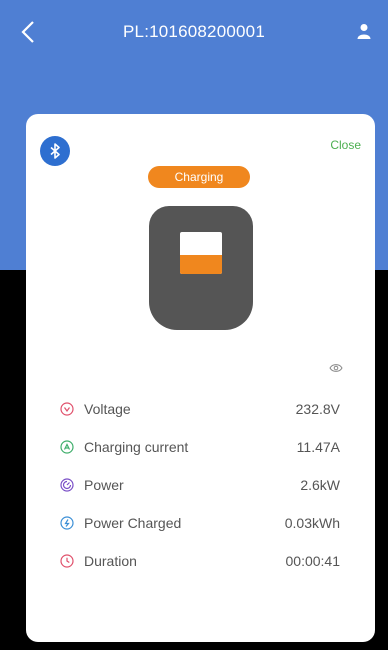 The width and height of the screenshot is (388, 650). I want to click on voltage-icon, so click(67, 409).